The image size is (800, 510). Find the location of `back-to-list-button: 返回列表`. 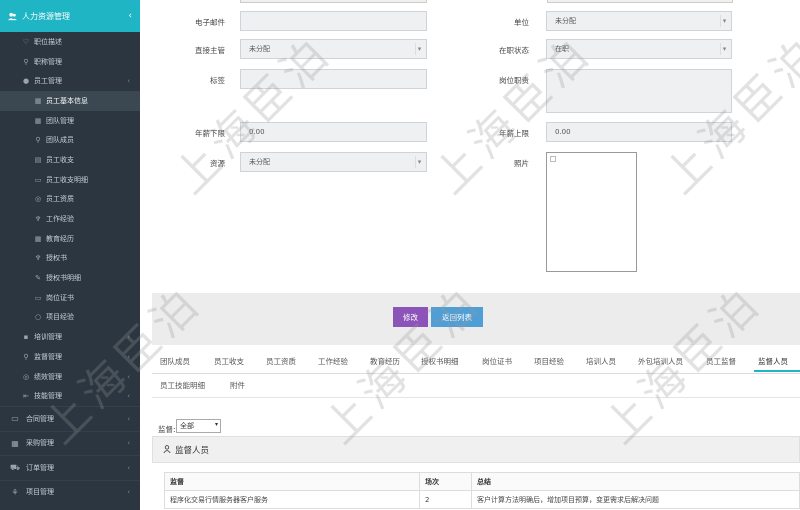

back-to-list-button: 返回列表 is located at coordinates (457, 317).